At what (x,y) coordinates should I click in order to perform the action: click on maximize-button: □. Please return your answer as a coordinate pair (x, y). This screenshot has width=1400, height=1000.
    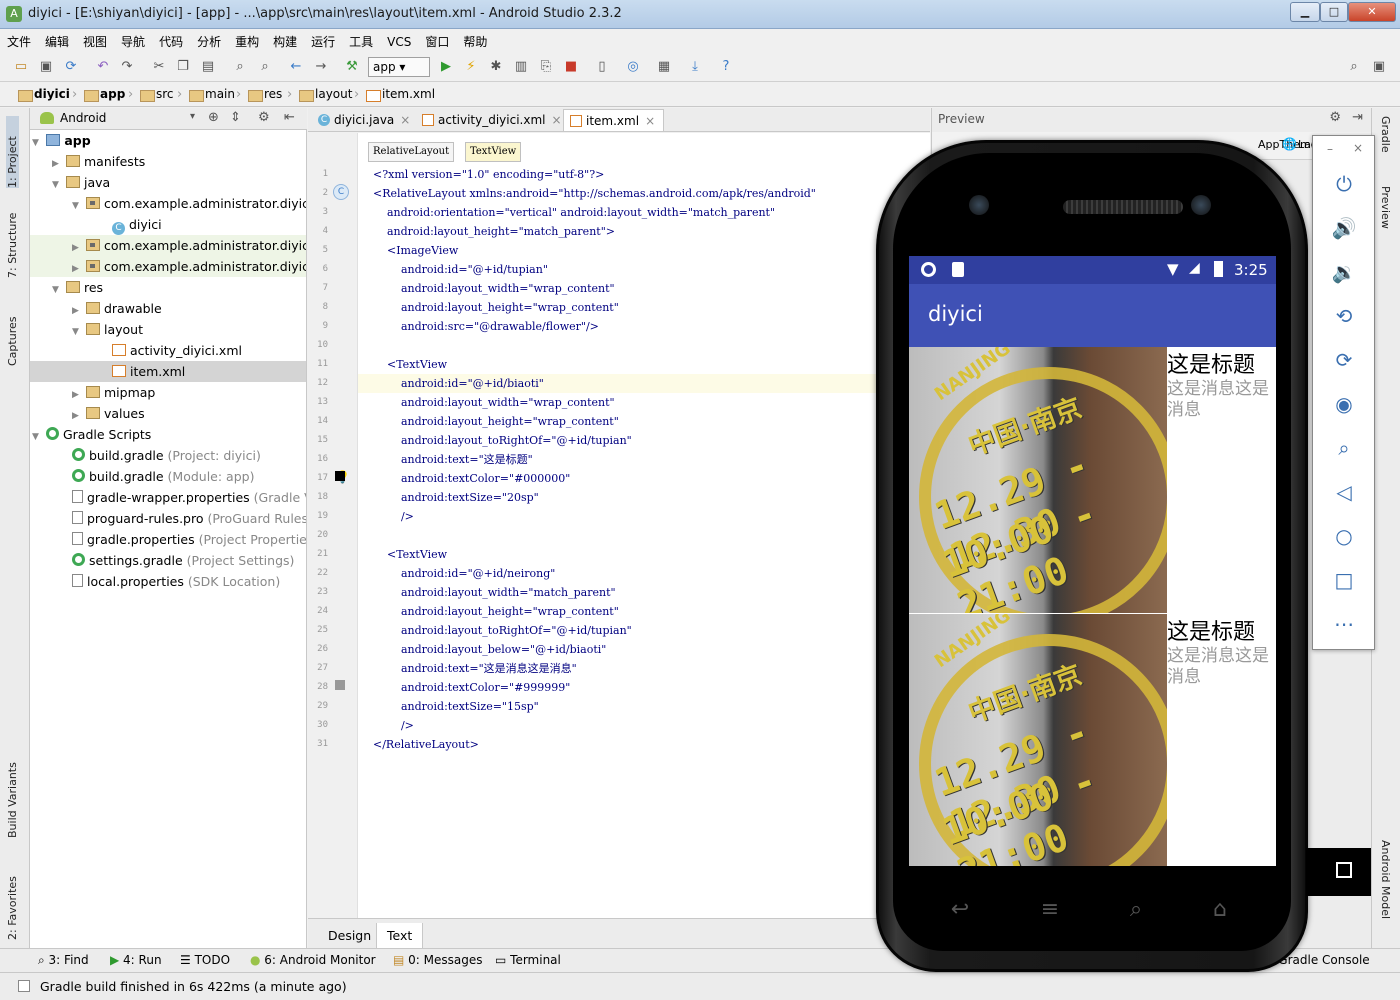
    Looking at the image, I should click on (1334, 12).